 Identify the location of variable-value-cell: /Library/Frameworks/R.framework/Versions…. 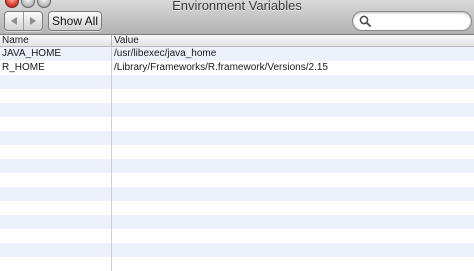
(221, 68).